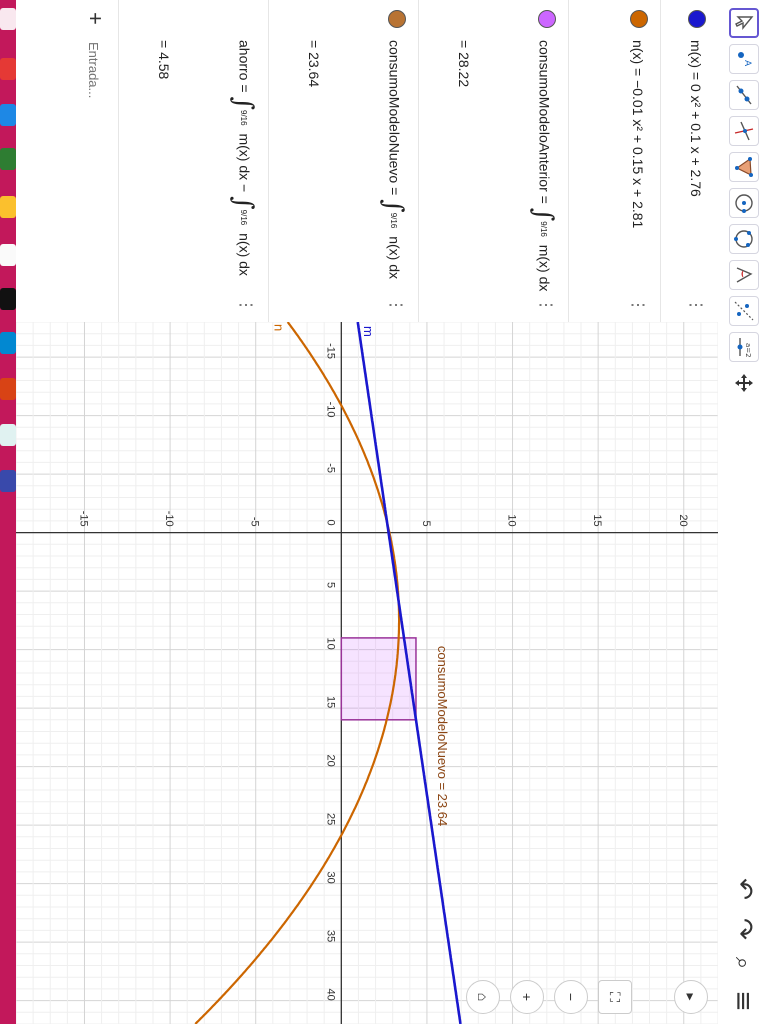 This screenshot has height=1024, width=768. Describe the element at coordinates (330, 410) in the screenshot. I see `x-tick-label: -10` at that location.